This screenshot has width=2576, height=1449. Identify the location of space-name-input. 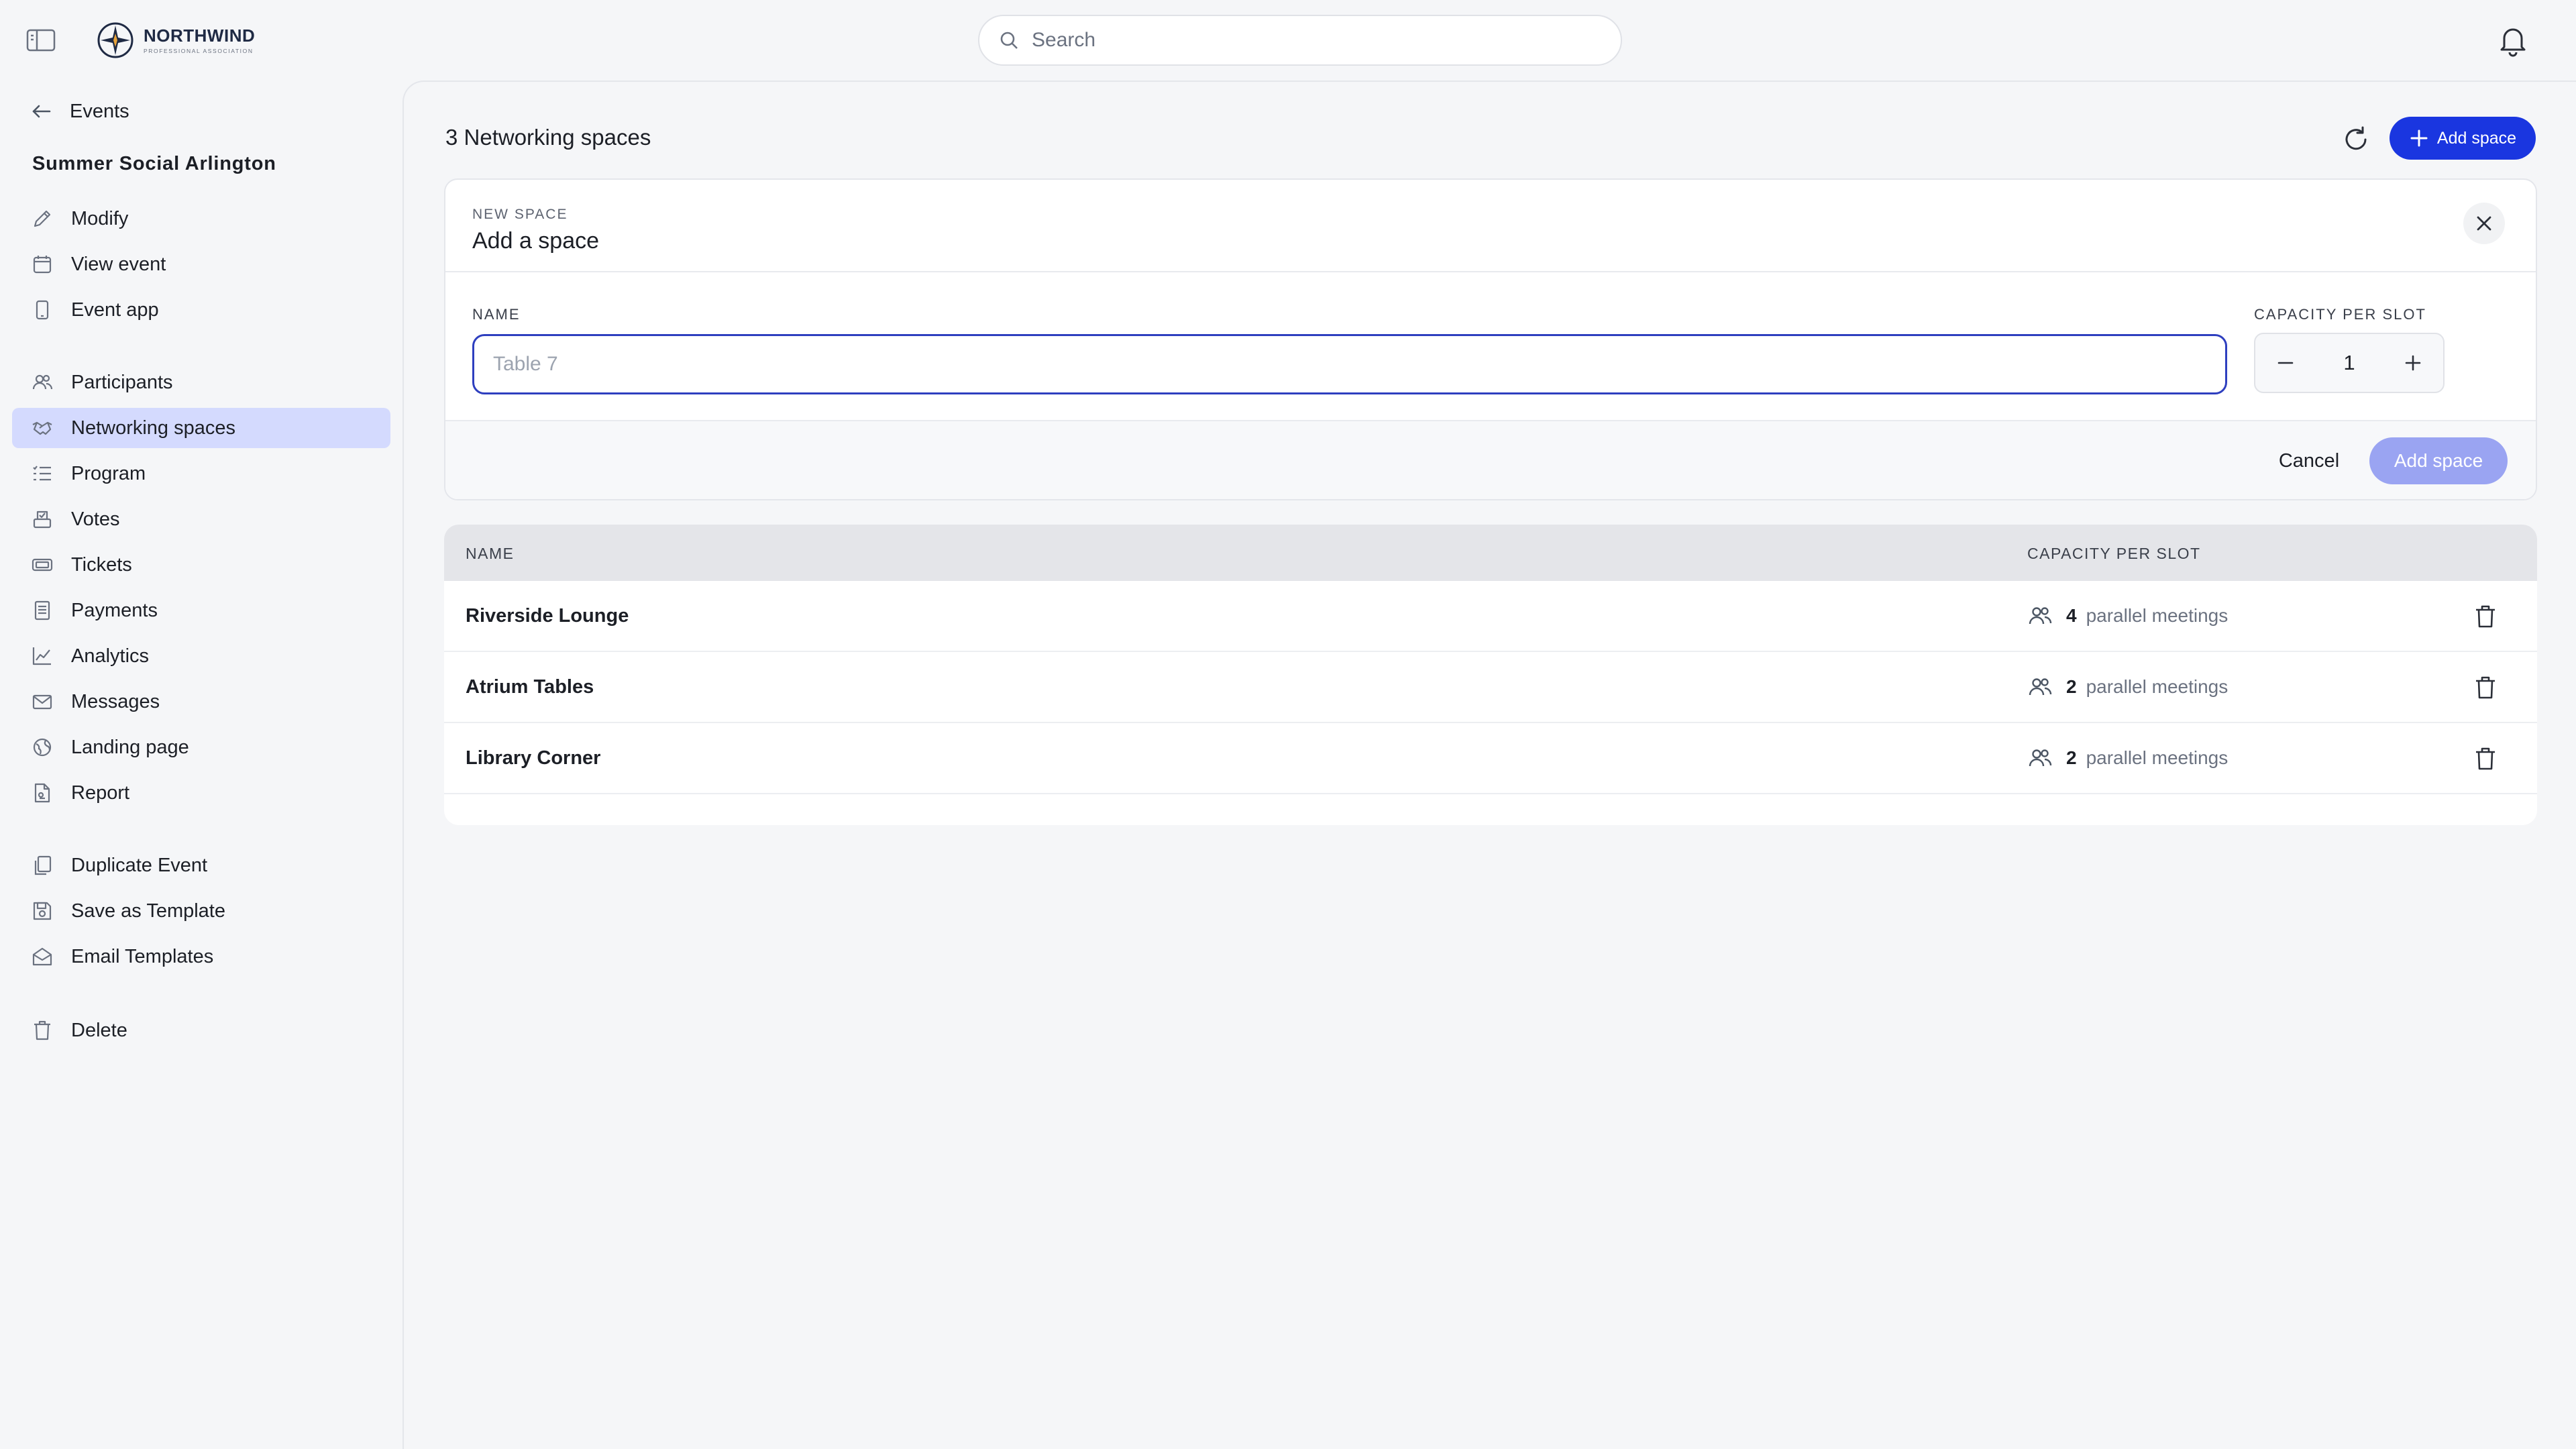
(1349, 364).